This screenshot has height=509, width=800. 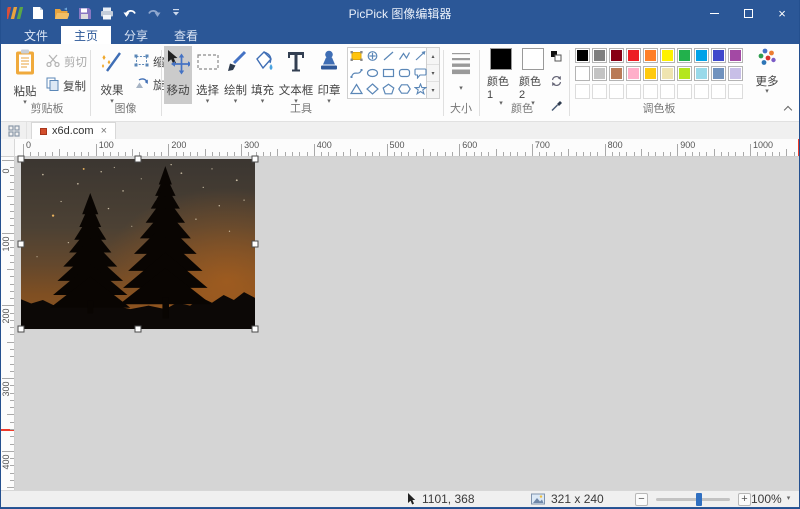 What do you see at coordinates (388, 73) in the screenshot?
I see `shape-rectangle` at bounding box center [388, 73].